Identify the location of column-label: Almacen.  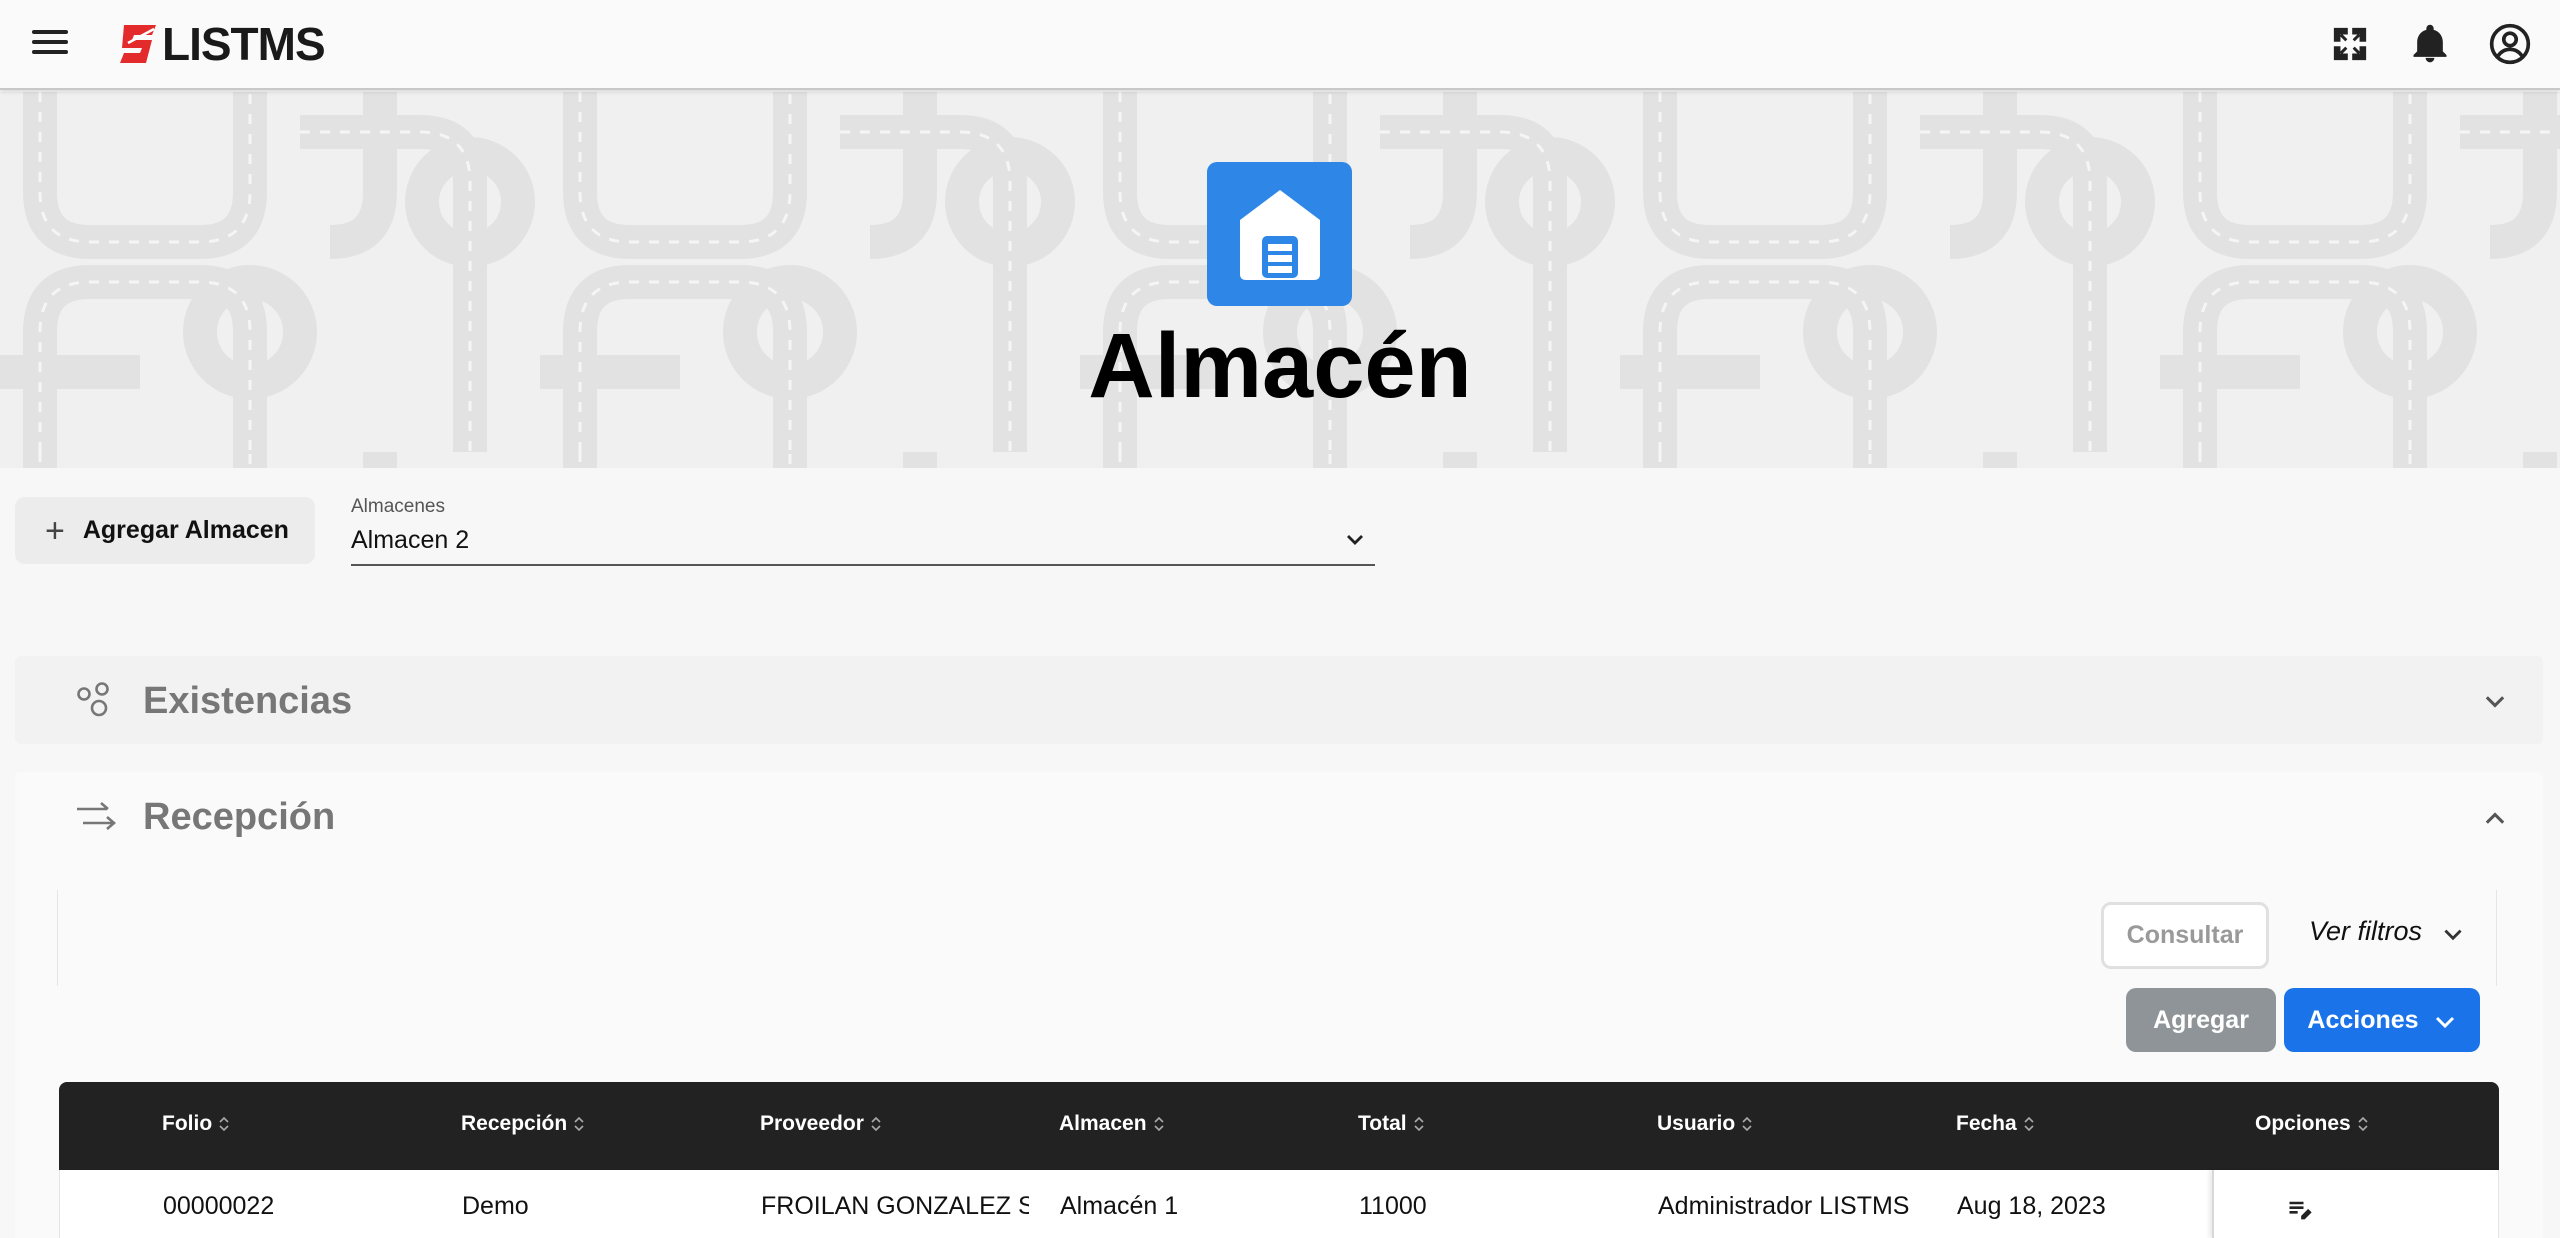
(1103, 1123).